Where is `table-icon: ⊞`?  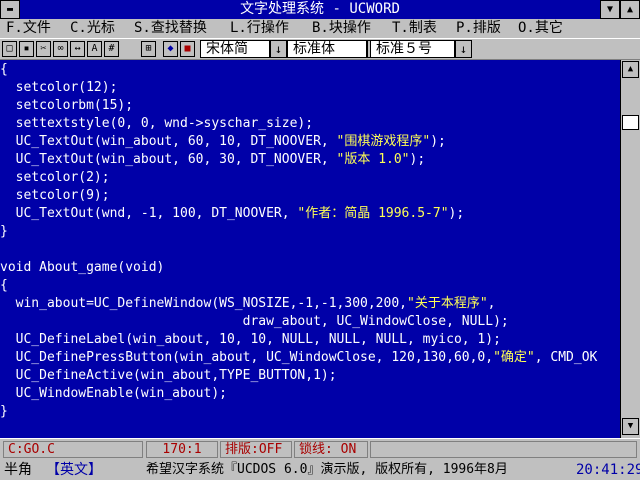
table-icon: ⊞ is located at coordinates (148, 49).